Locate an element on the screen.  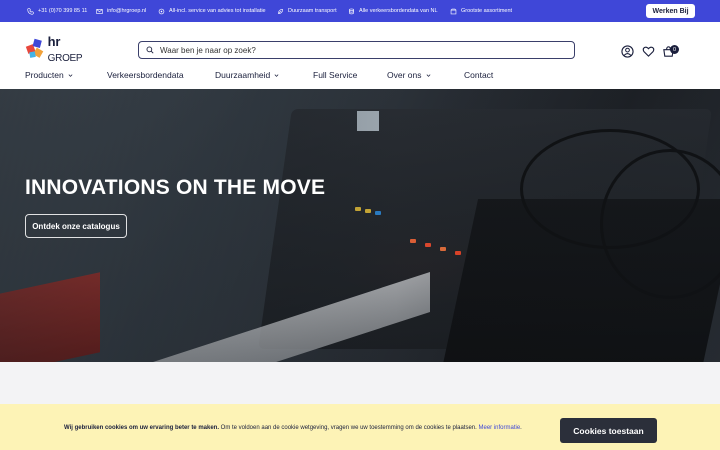
nav-item-duurzaamheid: Duurzaamheid is located at coordinates (247, 75).